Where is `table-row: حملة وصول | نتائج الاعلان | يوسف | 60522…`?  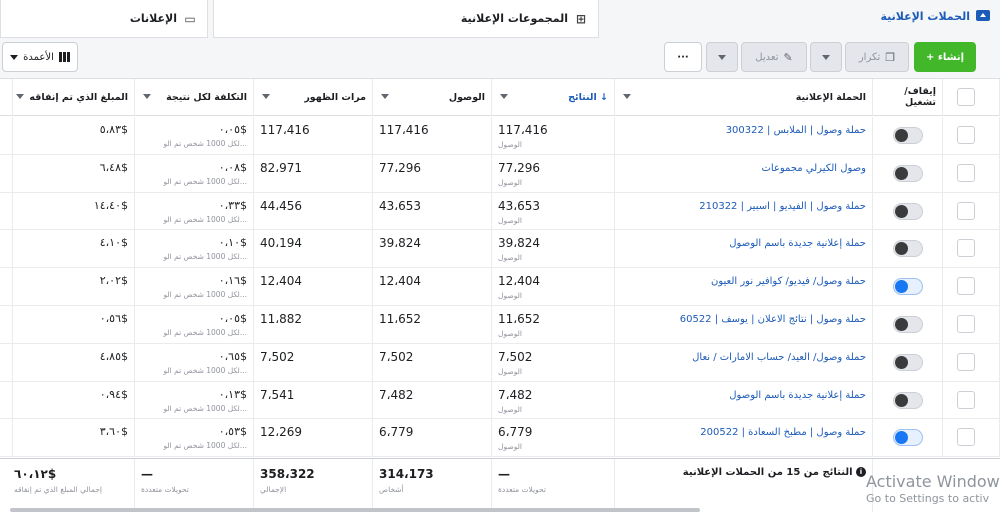
table-row: حملة وصول | نتائج الاعلان | يوسف | 60522… is located at coordinates (500, 325).